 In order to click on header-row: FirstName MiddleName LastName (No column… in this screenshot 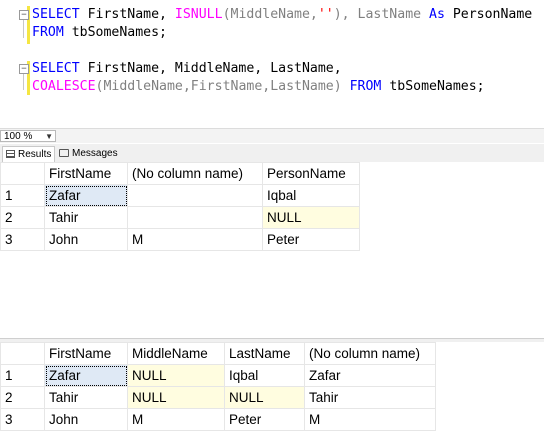, I will do `click(218, 353)`.